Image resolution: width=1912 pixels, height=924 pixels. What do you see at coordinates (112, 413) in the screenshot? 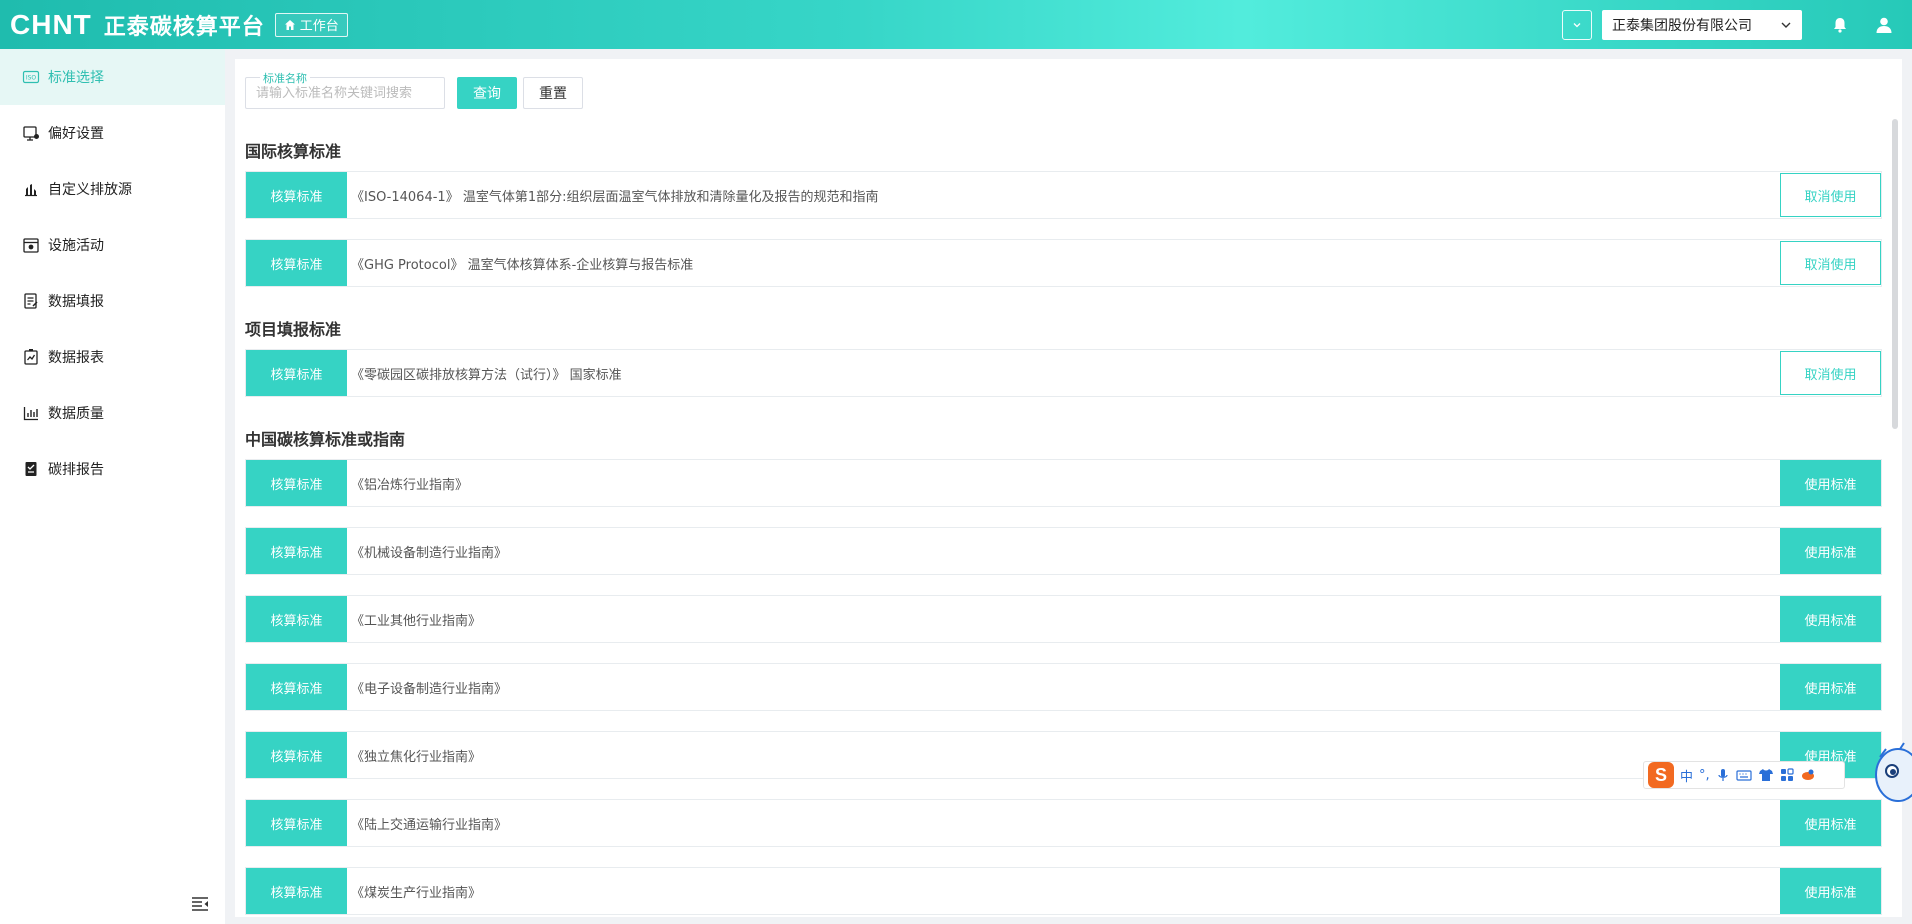
I see `sidebar-item-data-quality: 数据质量` at bounding box center [112, 413].